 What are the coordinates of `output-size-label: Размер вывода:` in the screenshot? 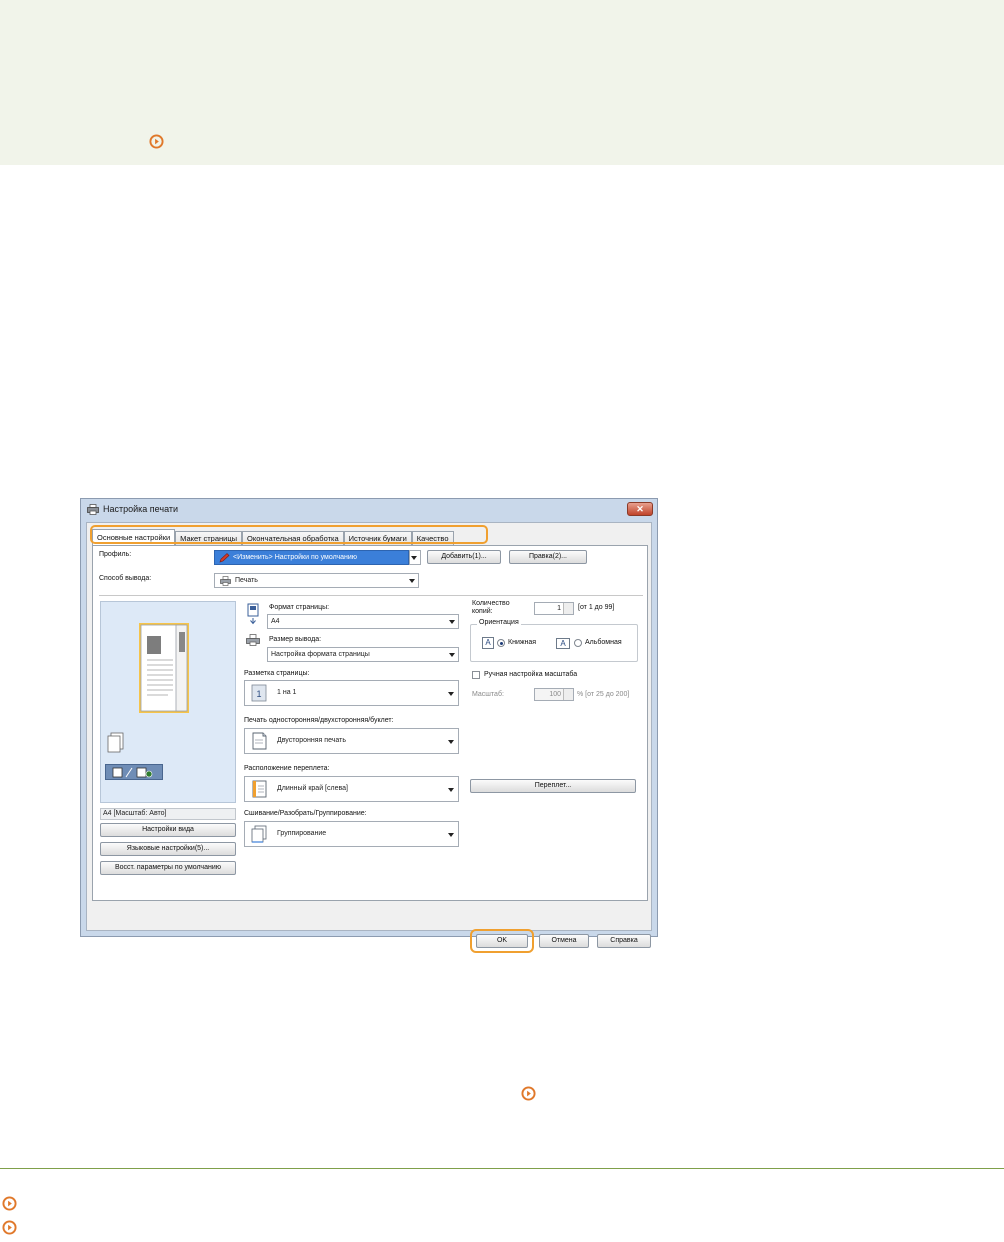 It's located at (295, 639).